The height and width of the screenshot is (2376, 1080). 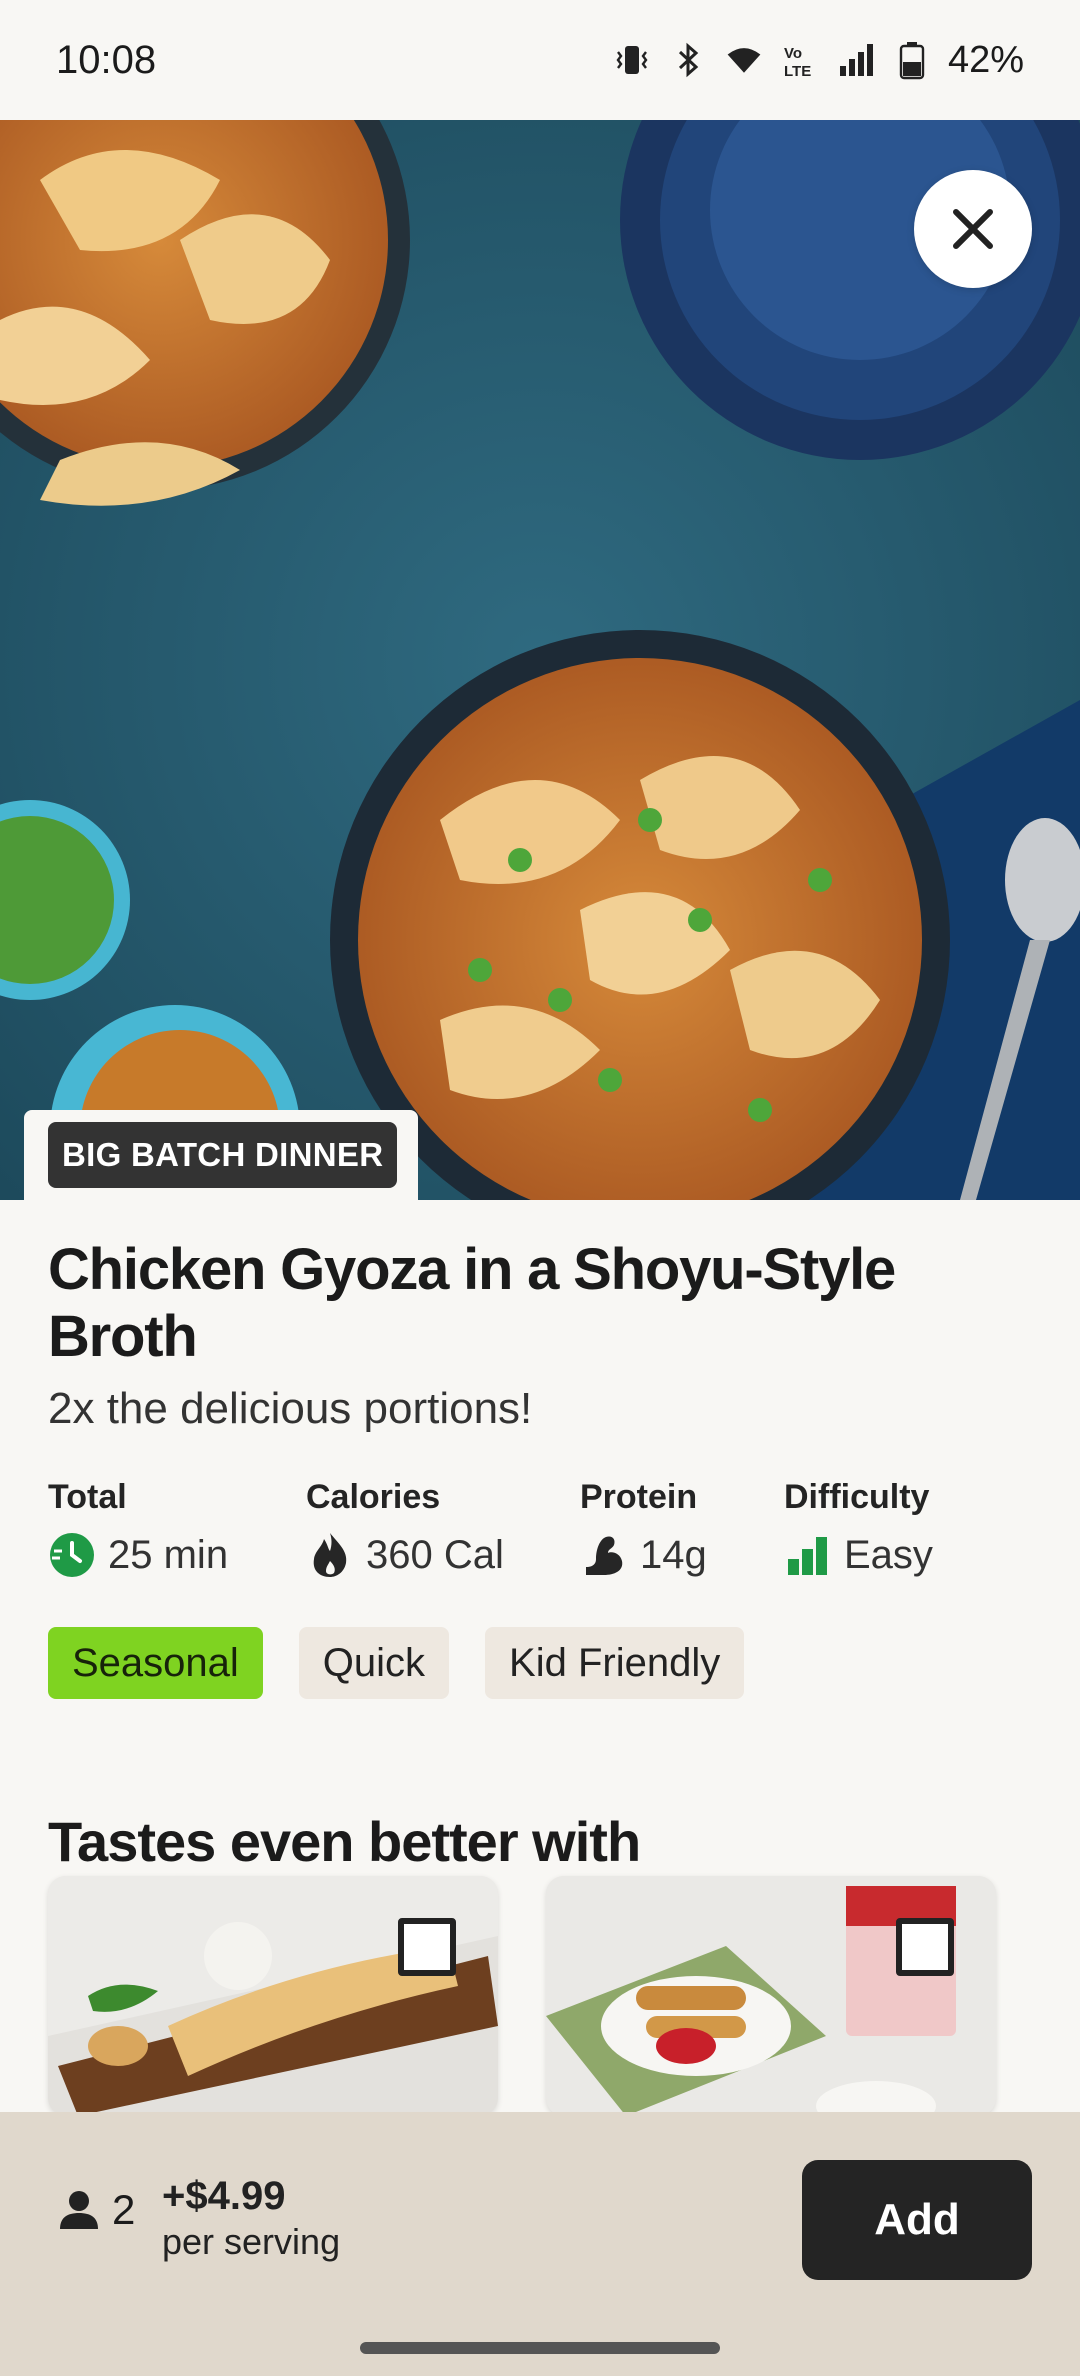 What do you see at coordinates (688, 60) in the screenshot?
I see `bluetooth-icon` at bounding box center [688, 60].